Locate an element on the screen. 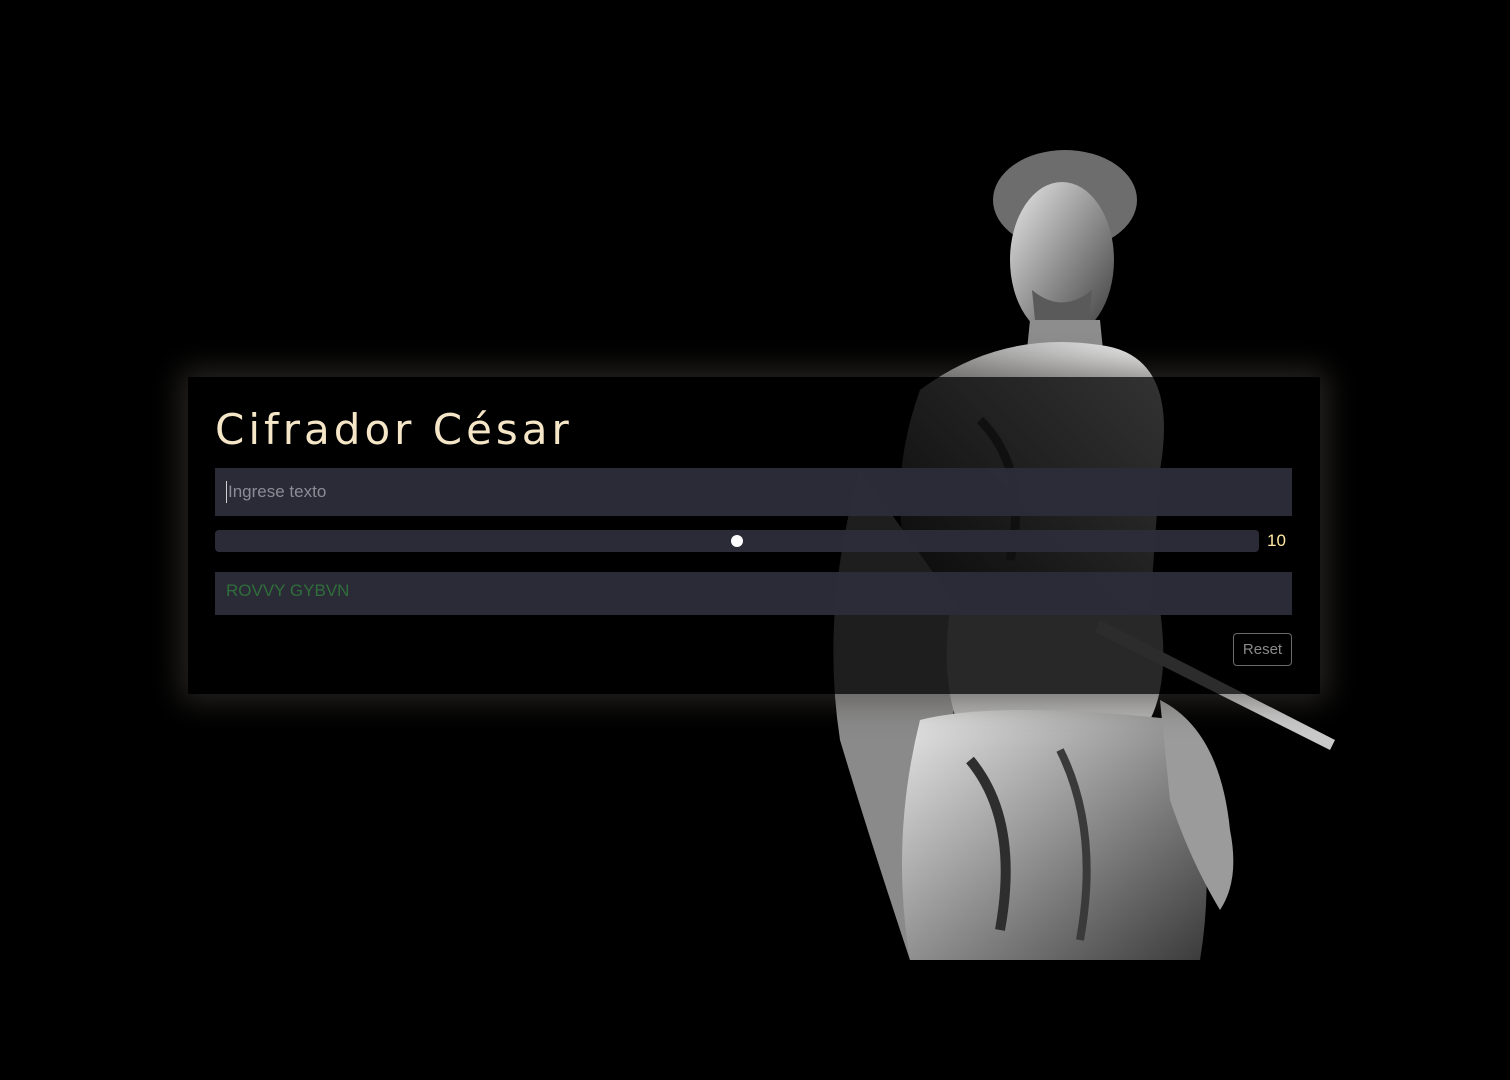  shift-value-label: 10 is located at coordinates (1276, 540).